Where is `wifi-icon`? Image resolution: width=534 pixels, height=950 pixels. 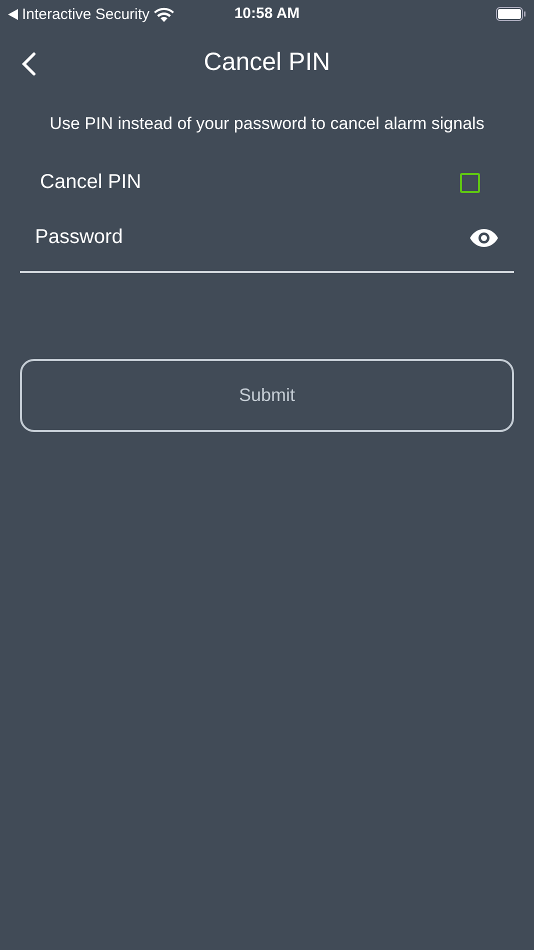 wifi-icon is located at coordinates (164, 14).